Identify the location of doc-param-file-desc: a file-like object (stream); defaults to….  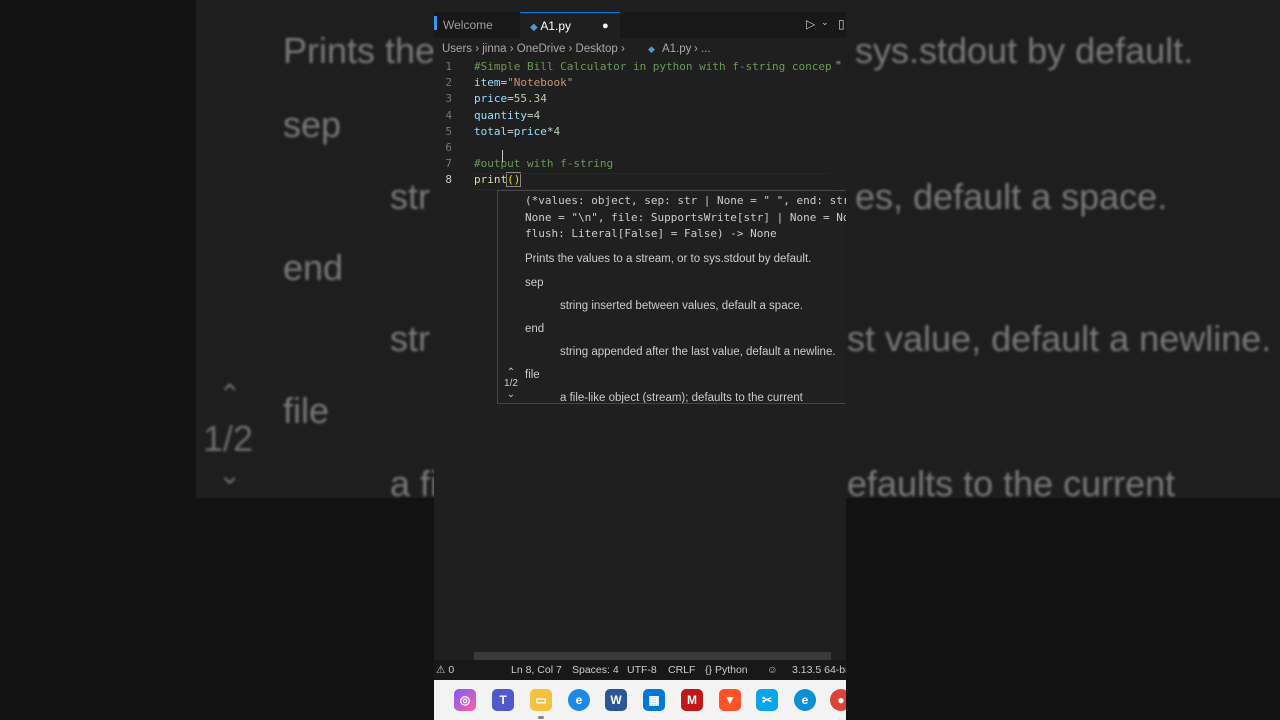
(681, 398).